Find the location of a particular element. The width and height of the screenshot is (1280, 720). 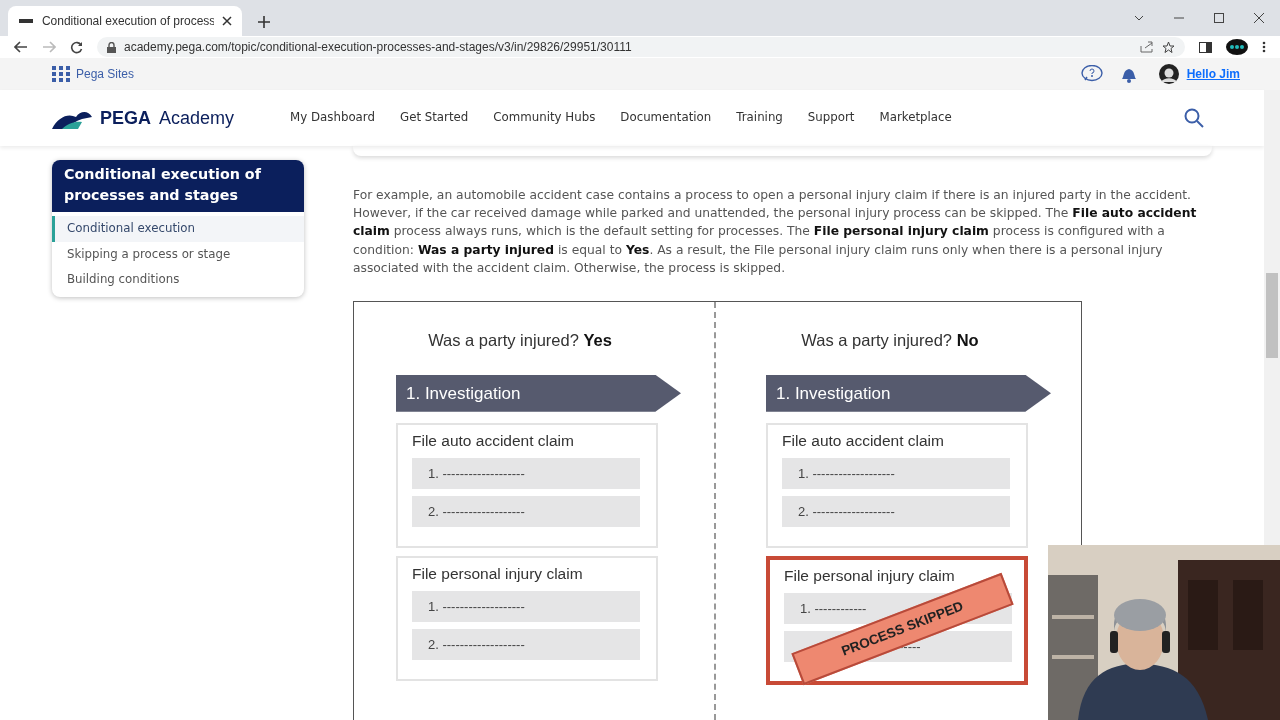

menu-icon is located at coordinates (1264, 47).